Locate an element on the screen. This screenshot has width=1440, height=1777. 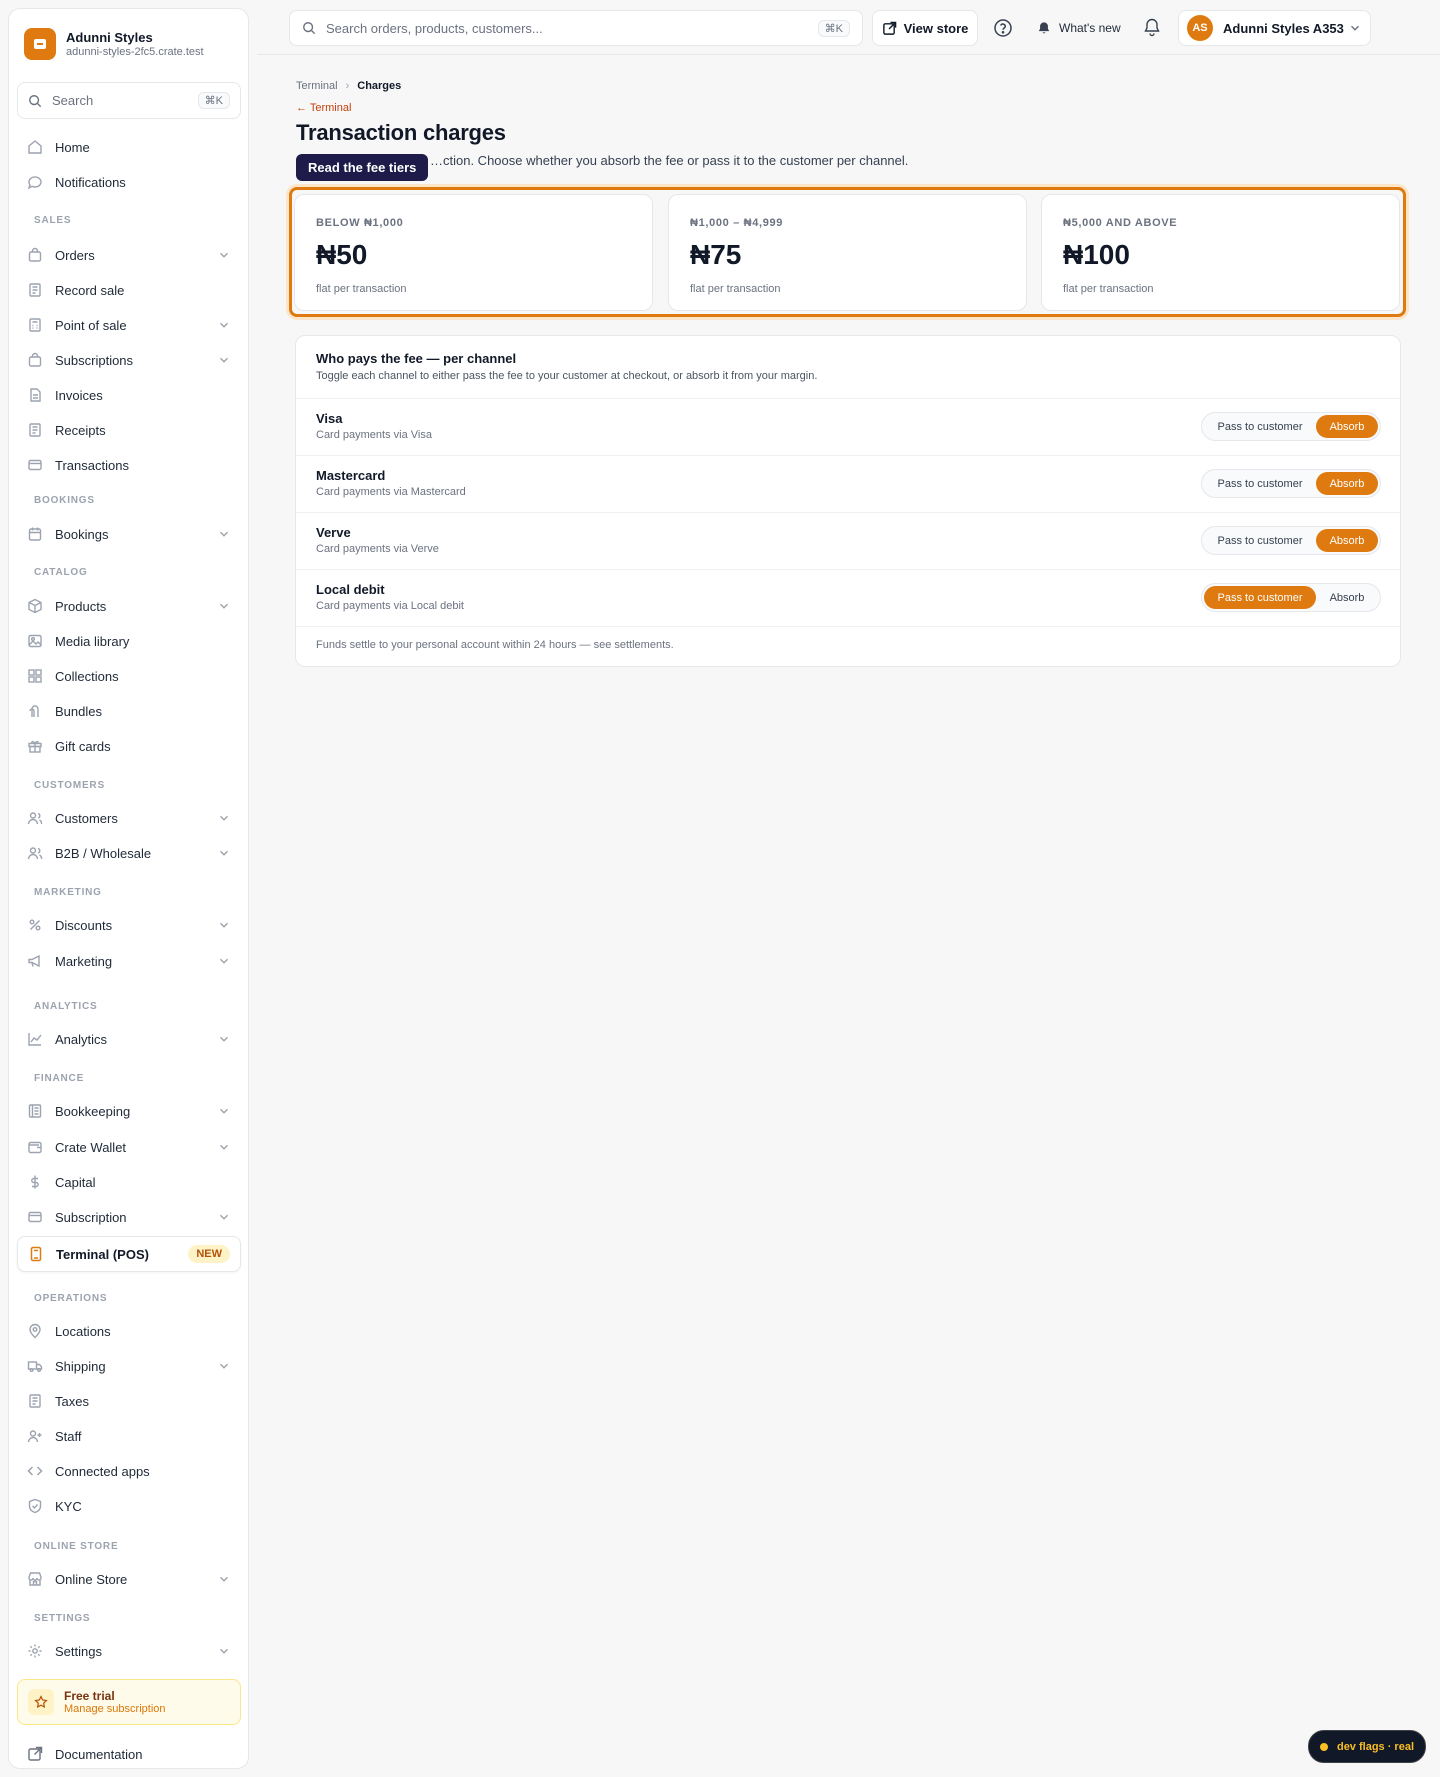
section-catalog: CATALOG is located at coordinates (61, 572).